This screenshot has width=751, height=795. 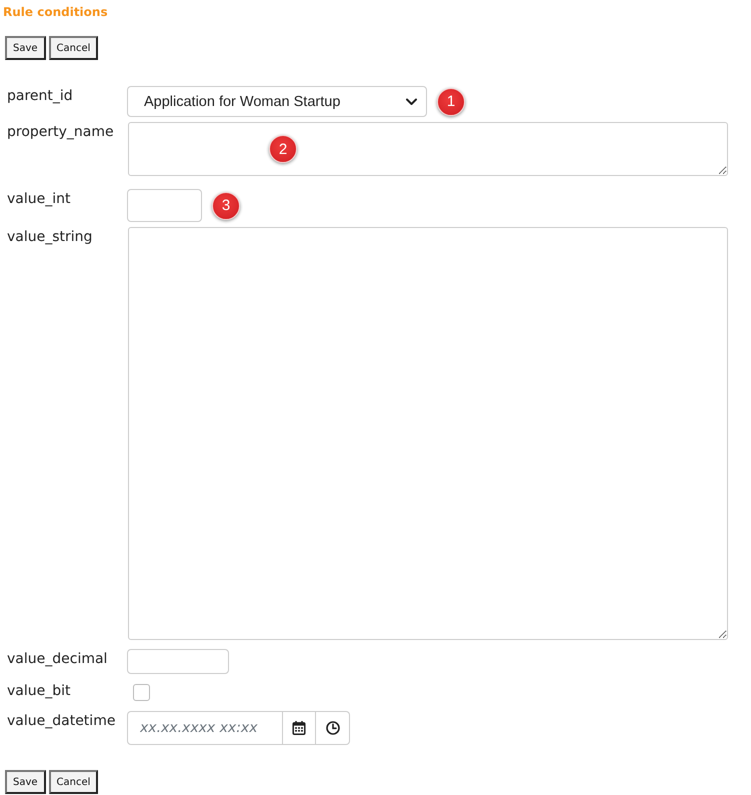 I want to click on clock-icon, so click(x=333, y=728).